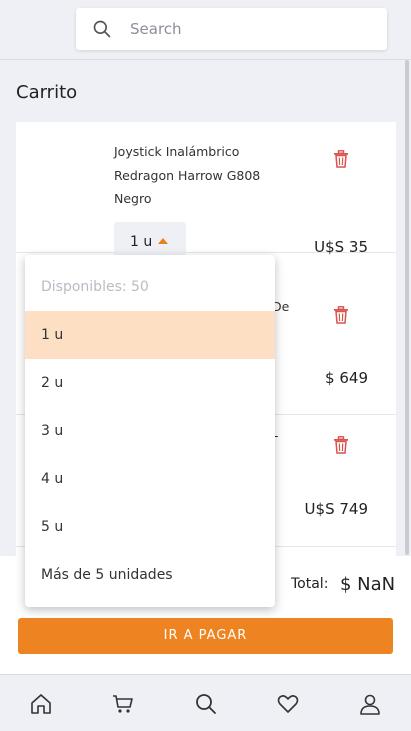 The height and width of the screenshot is (731, 411). I want to click on product-price: $ 649, so click(346, 378).